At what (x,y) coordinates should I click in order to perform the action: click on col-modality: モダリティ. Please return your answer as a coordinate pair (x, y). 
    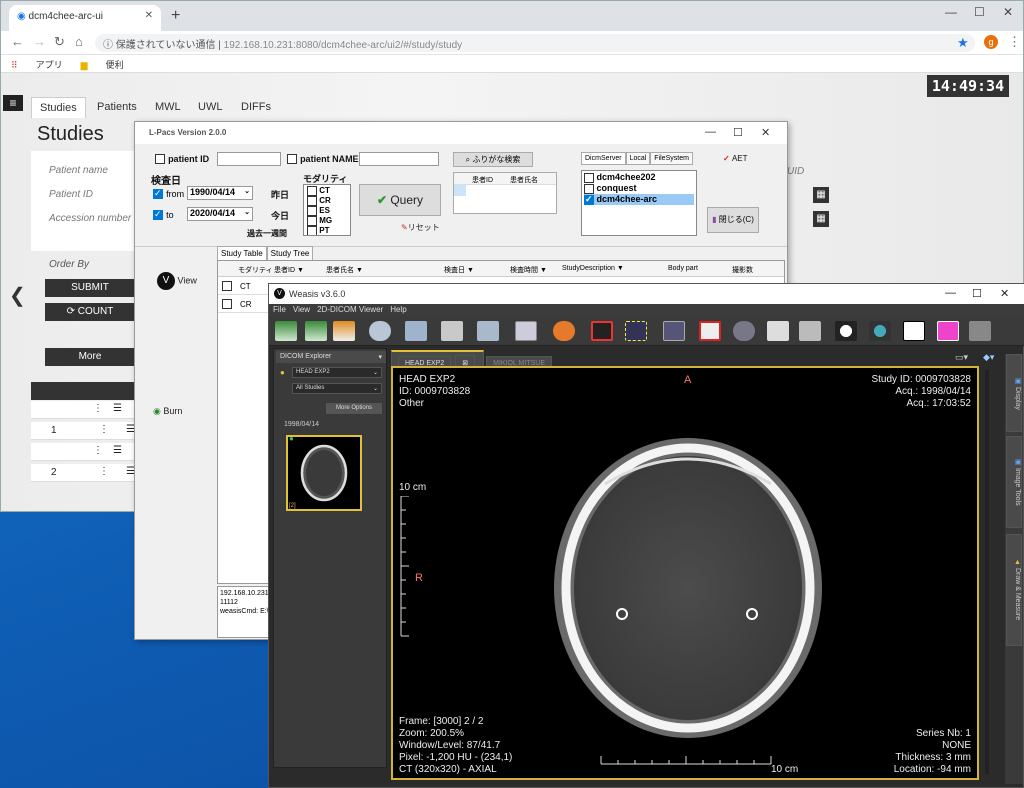
    Looking at the image, I should click on (255, 270).